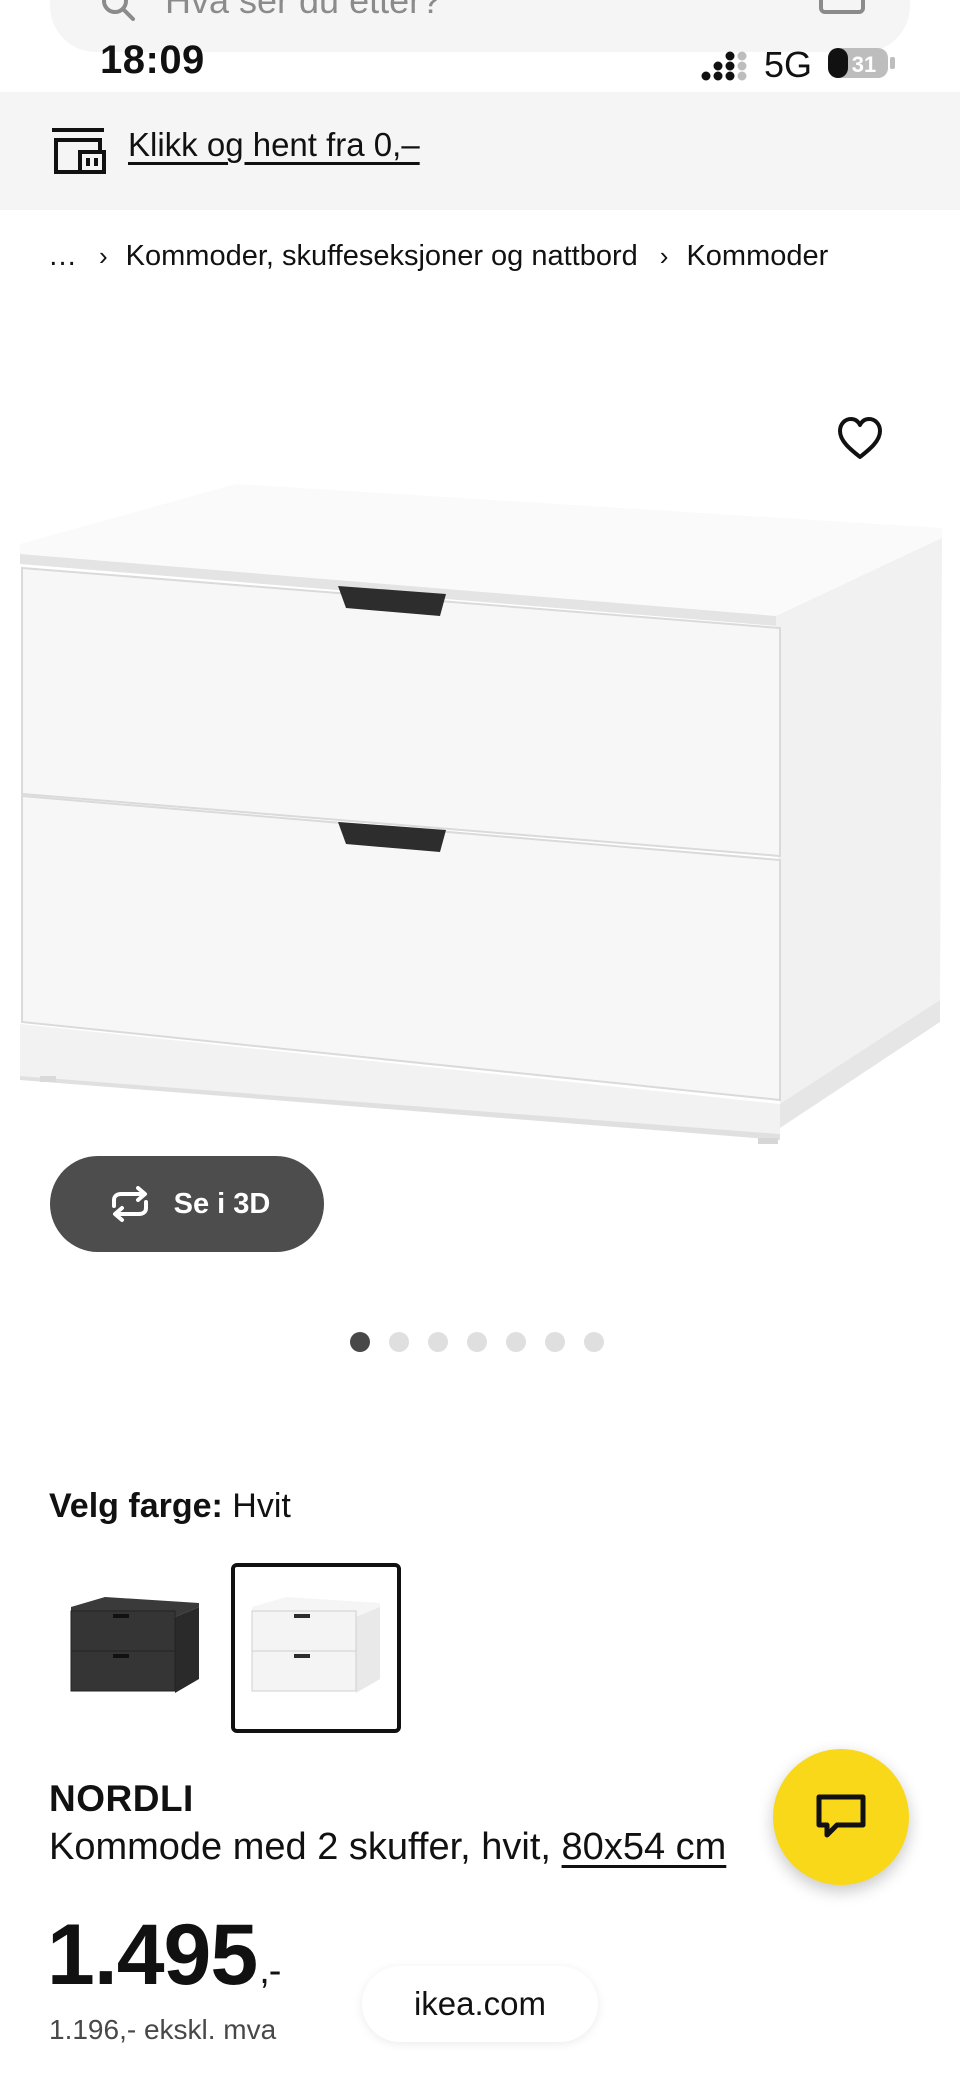  Describe the element at coordinates (842, 8) in the screenshot. I see `camera-icon` at that location.